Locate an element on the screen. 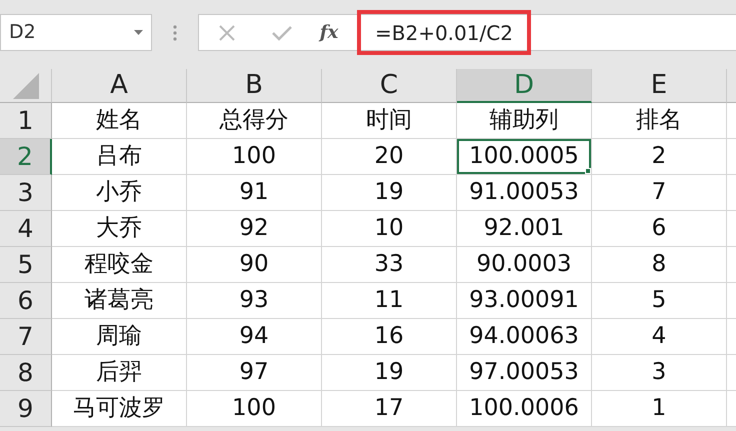 The width and height of the screenshot is (736, 431). table-cell: 小乔 is located at coordinates (119, 193).